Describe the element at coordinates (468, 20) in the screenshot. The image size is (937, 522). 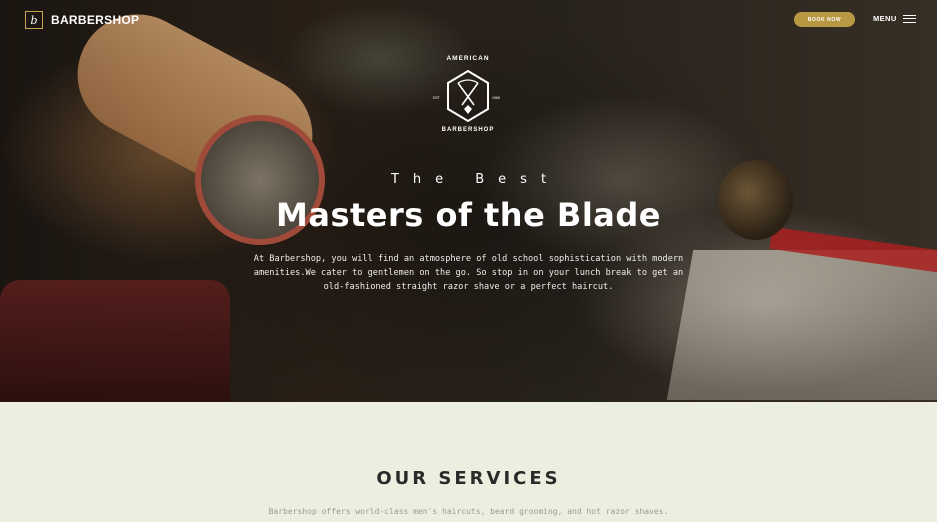
I see `top-nav: b BARBERSHOP BOOK NOW MENU` at that location.